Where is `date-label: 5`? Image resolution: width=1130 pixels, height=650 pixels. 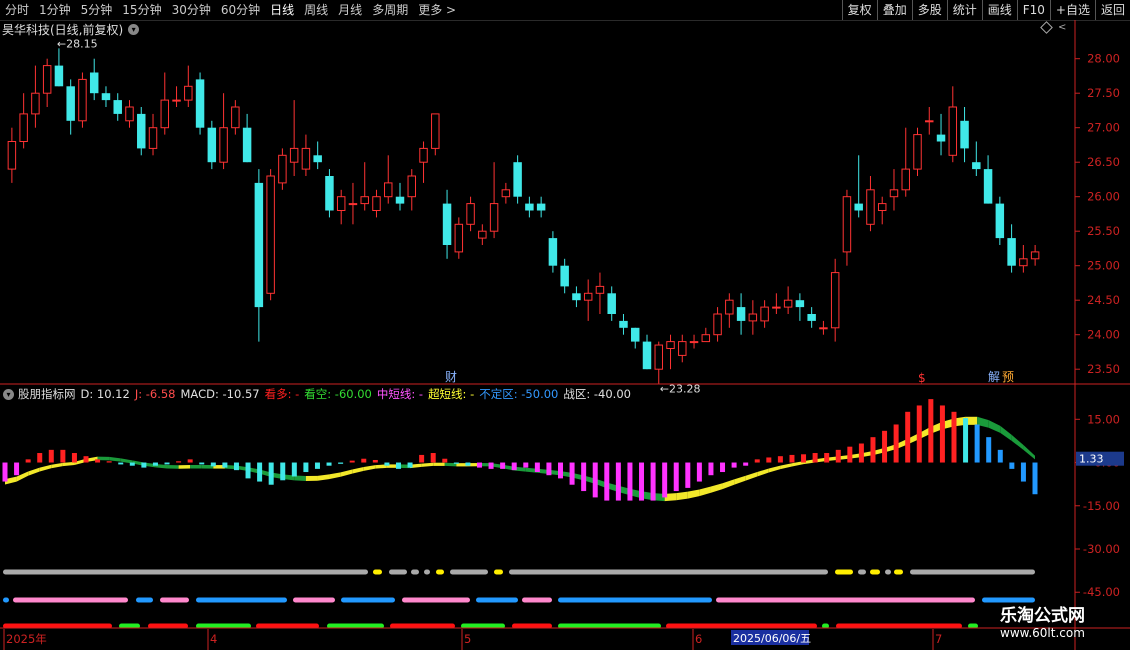
date-label: 5 is located at coordinates (467, 639).